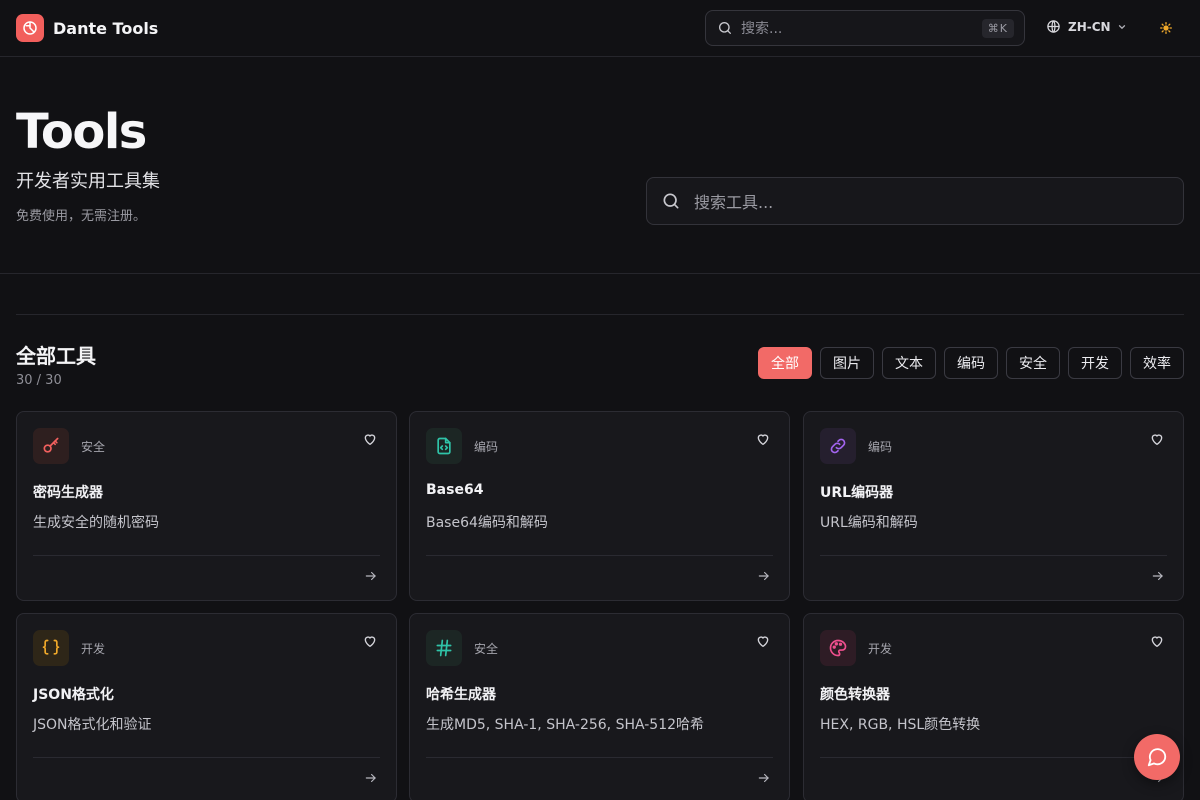 Image resolution: width=1200 pixels, height=800 pixels. I want to click on globe-icon, so click(1053, 26).